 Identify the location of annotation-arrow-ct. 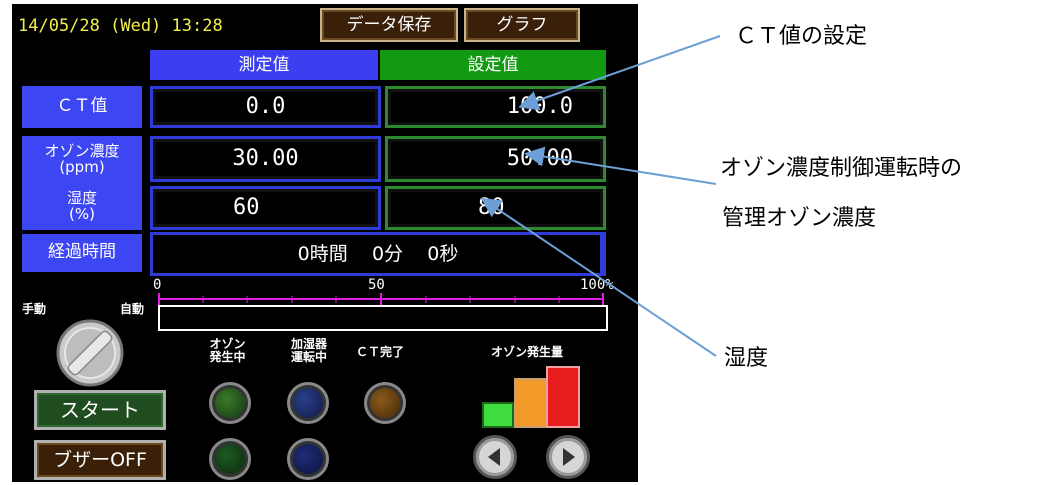
(619, 73).